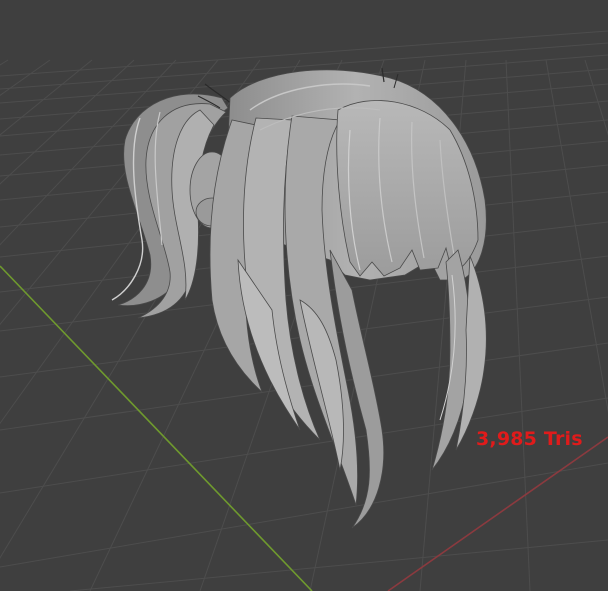  I want to click on triangle-count-label: 3,985 Tris, so click(529, 439).